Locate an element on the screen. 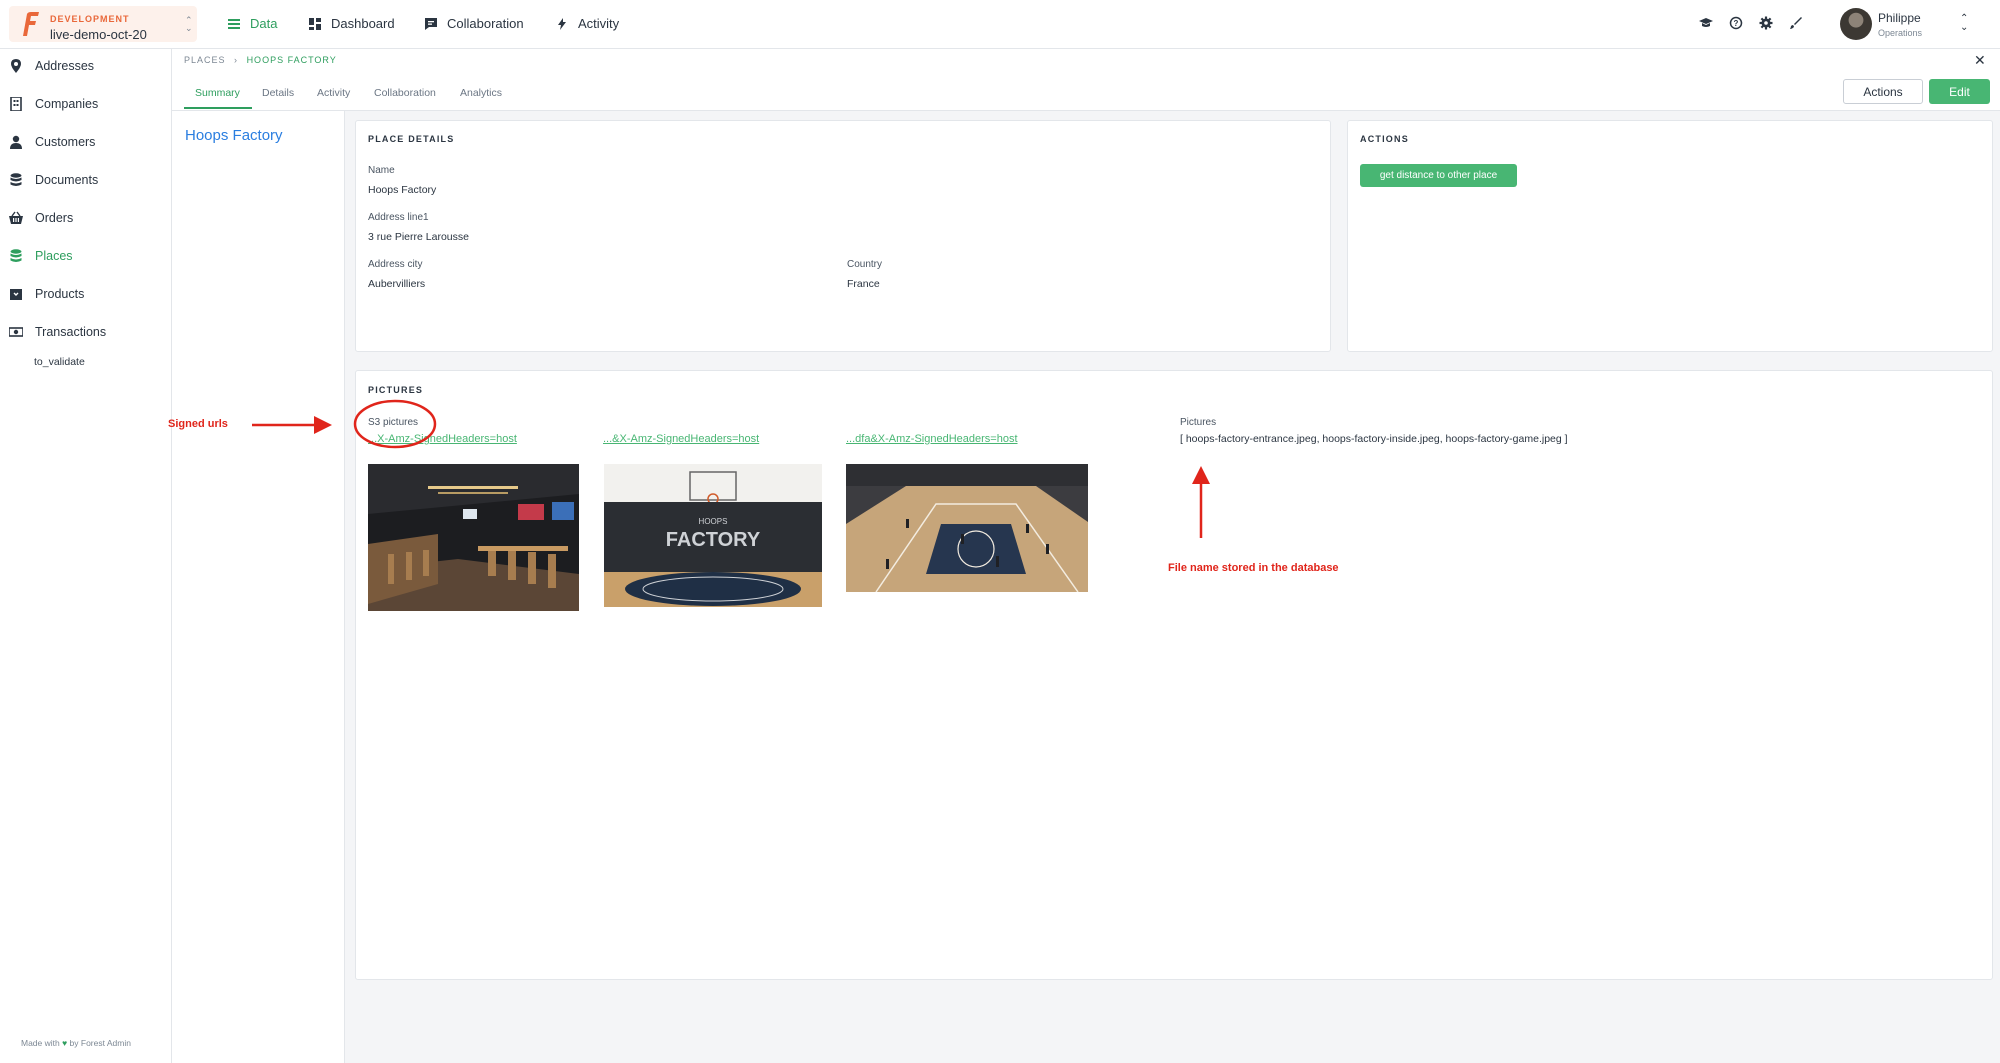  footer-suffix: by Forest Admin is located at coordinates (100, 1043).